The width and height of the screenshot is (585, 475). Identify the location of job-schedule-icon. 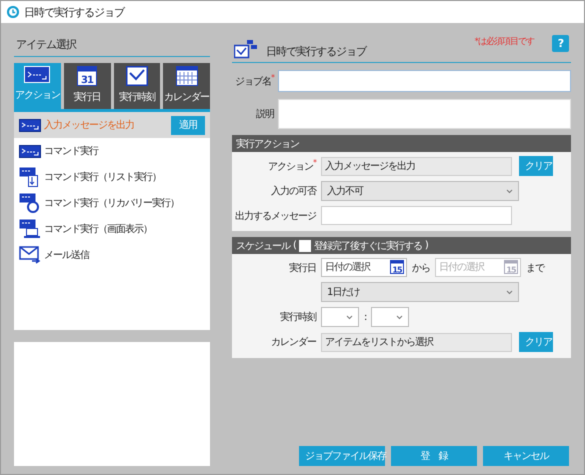
(246, 49).